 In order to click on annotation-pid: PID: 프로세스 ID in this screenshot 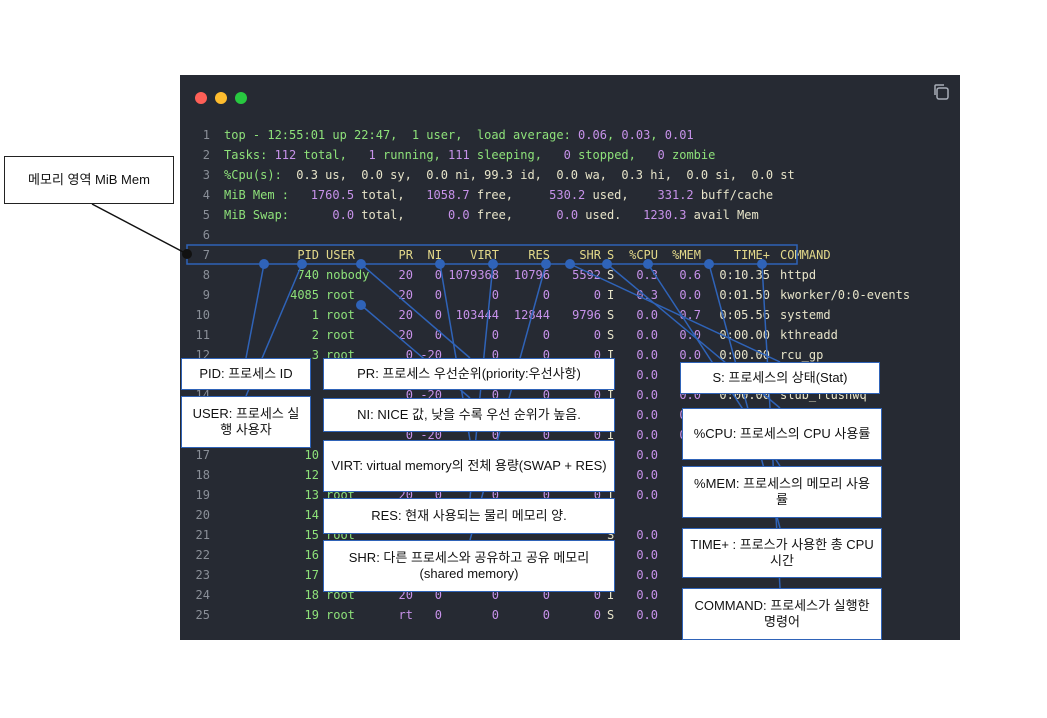, I will do `click(246, 374)`.